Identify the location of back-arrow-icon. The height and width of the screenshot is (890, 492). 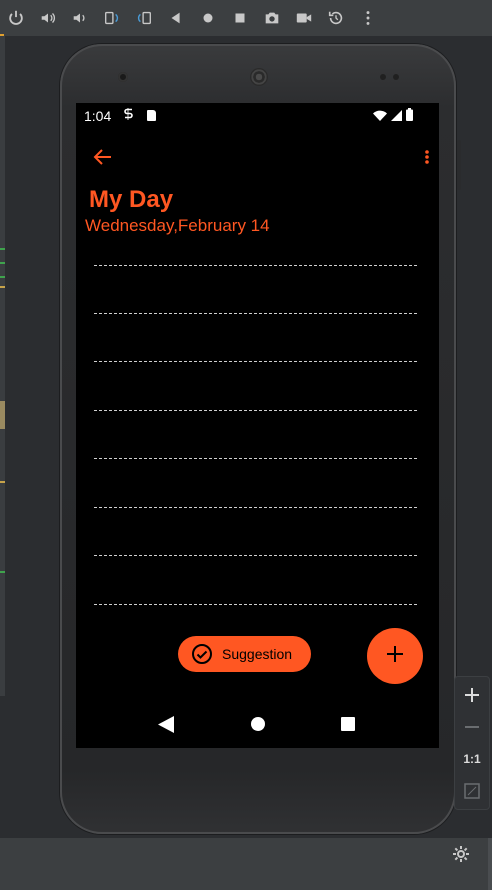
(103, 157).